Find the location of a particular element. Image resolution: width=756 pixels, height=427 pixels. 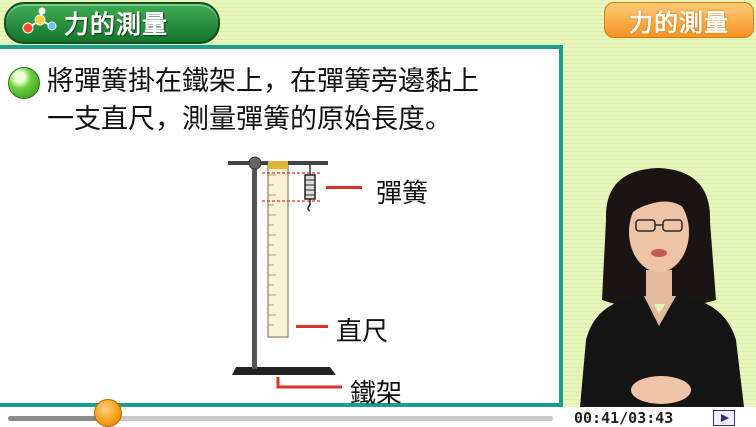

stand-base is located at coordinates (284, 371).